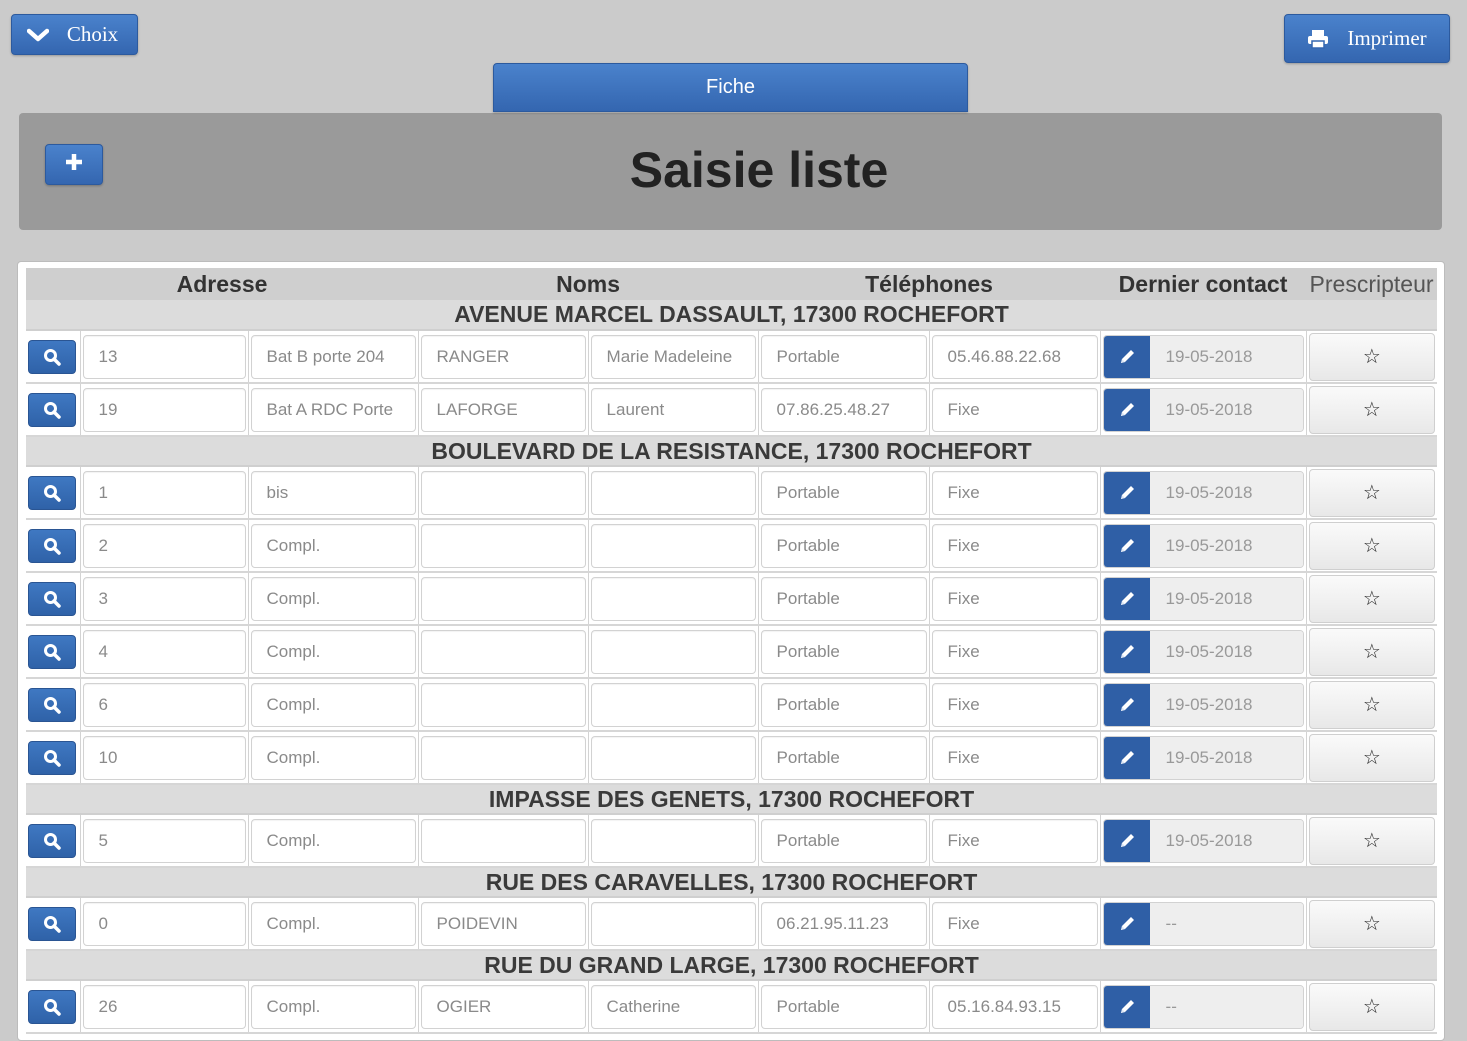 The width and height of the screenshot is (1467, 1041). What do you see at coordinates (503, 923) in the screenshot?
I see `last-name-field: POIDEVIN` at bounding box center [503, 923].